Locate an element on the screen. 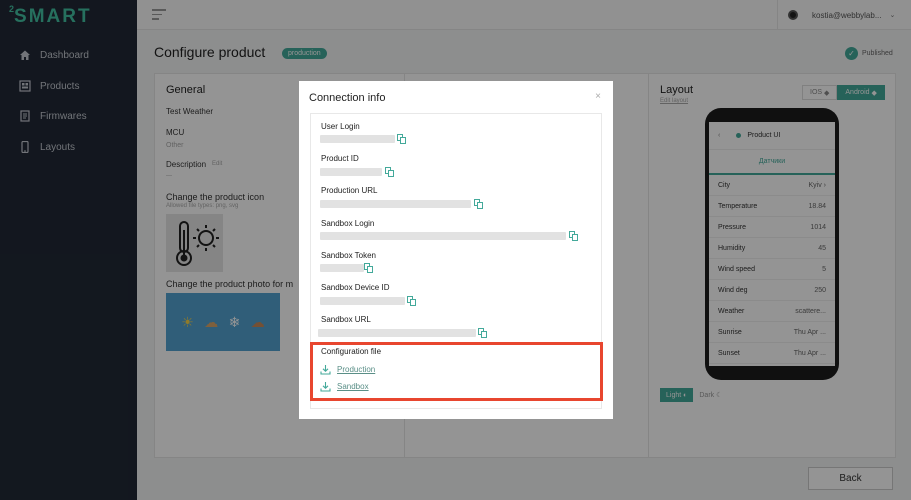 The image size is (911, 500). field-value-sandbox-device-id is located at coordinates (362, 301).